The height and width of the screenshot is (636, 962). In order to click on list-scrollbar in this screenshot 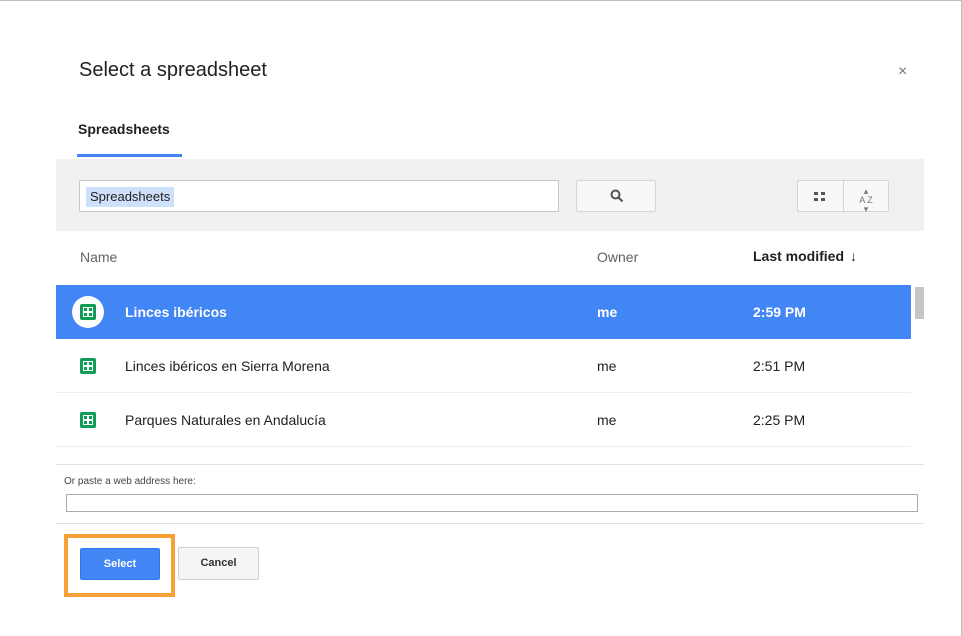, I will do `click(919, 303)`.